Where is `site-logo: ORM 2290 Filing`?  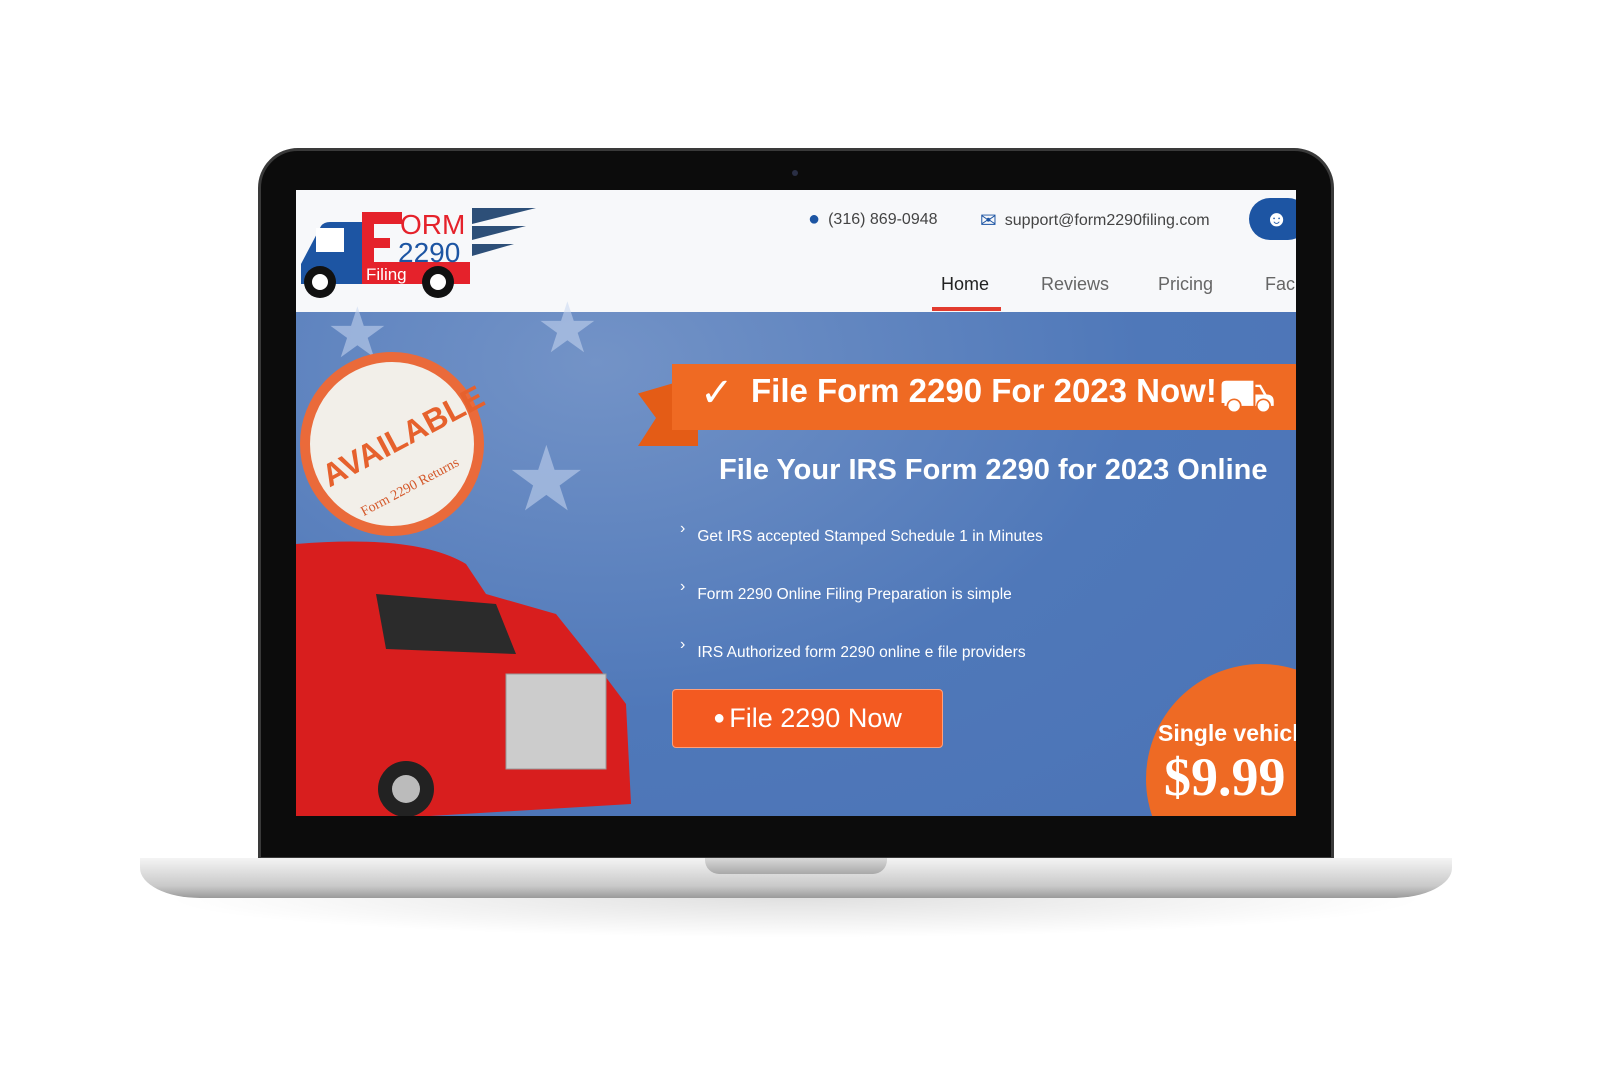
site-logo: ORM 2290 Filing is located at coordinates (418, 251).